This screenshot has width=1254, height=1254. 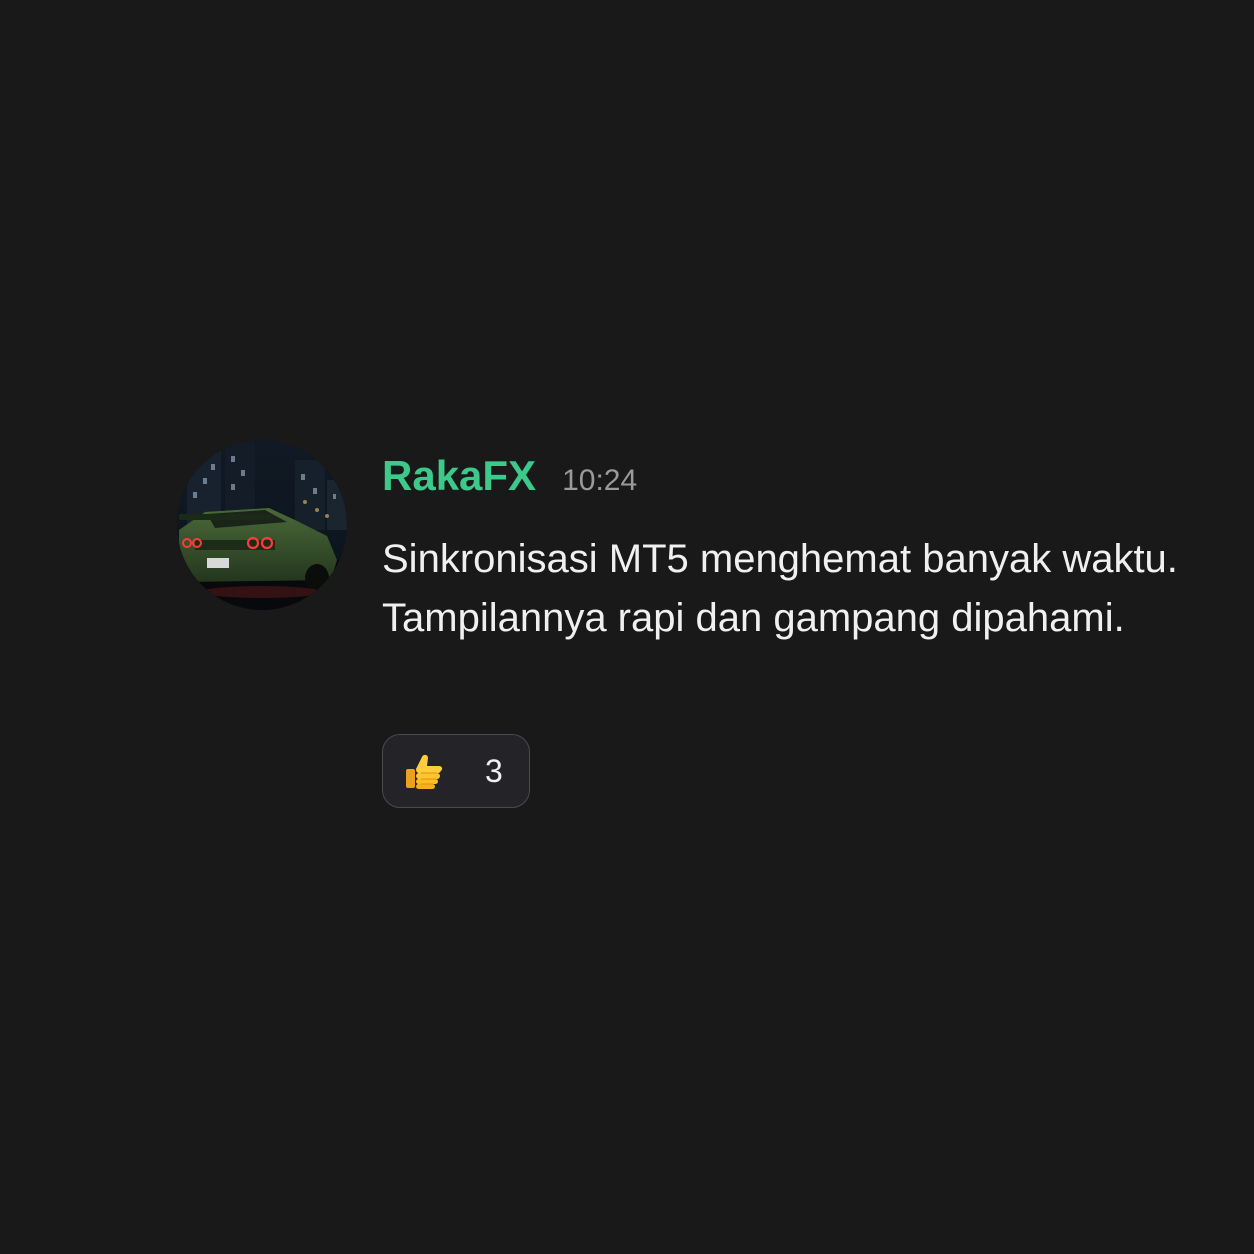 I want to click on reaction-count: 3, so click(x=494, y=771).